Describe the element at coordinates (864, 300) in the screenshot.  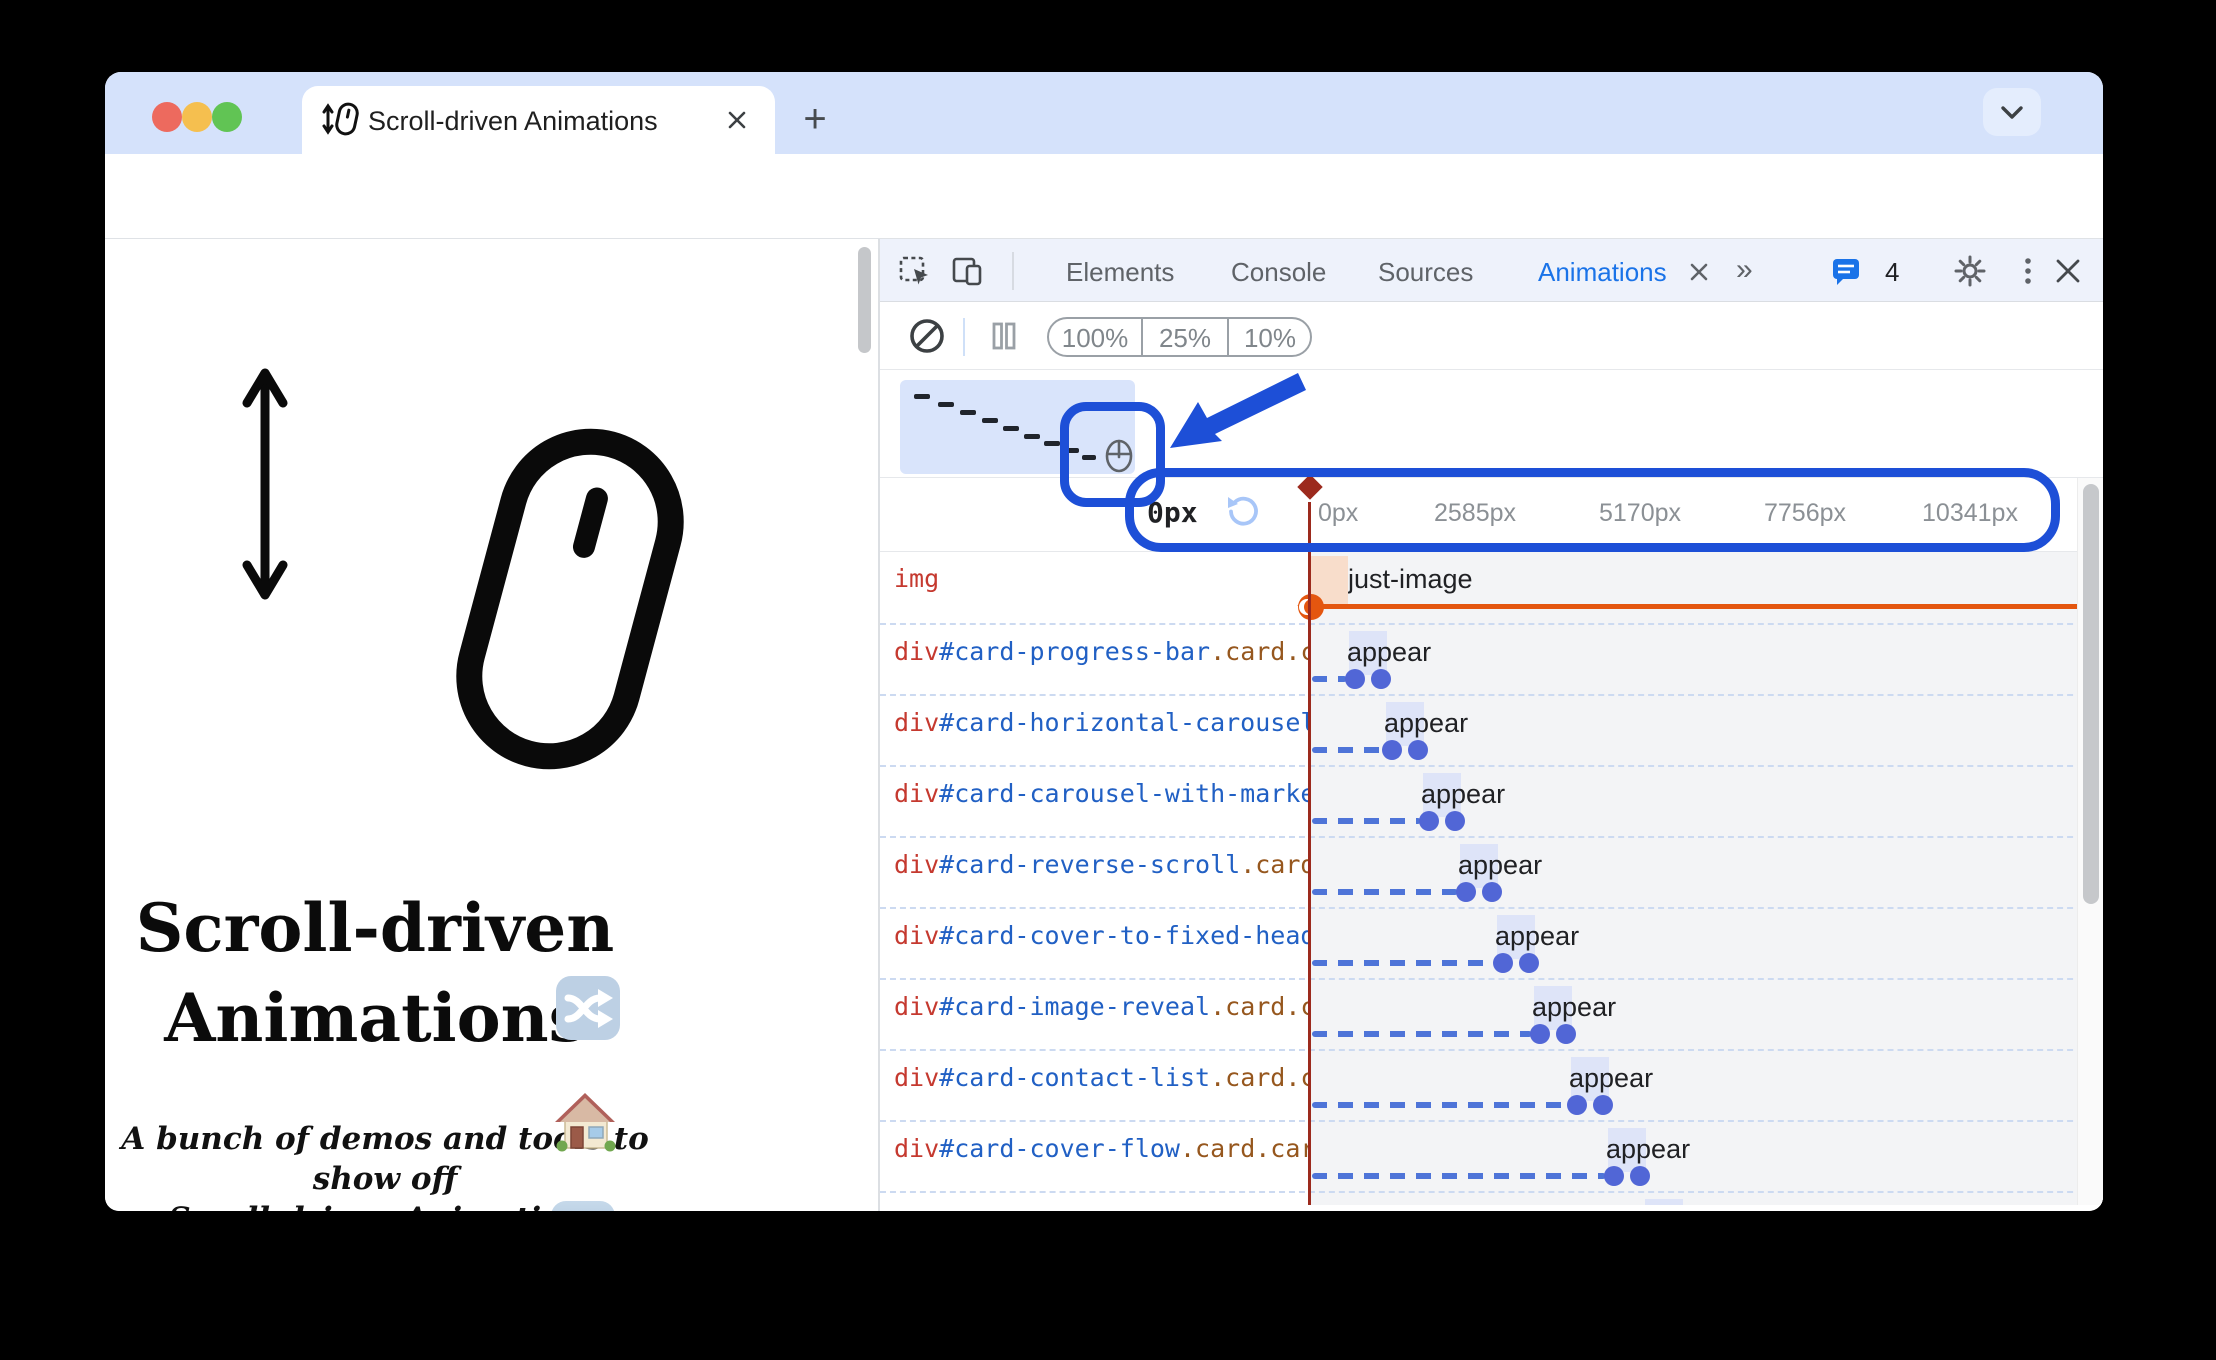
I see `page-scrollbar` at that location.